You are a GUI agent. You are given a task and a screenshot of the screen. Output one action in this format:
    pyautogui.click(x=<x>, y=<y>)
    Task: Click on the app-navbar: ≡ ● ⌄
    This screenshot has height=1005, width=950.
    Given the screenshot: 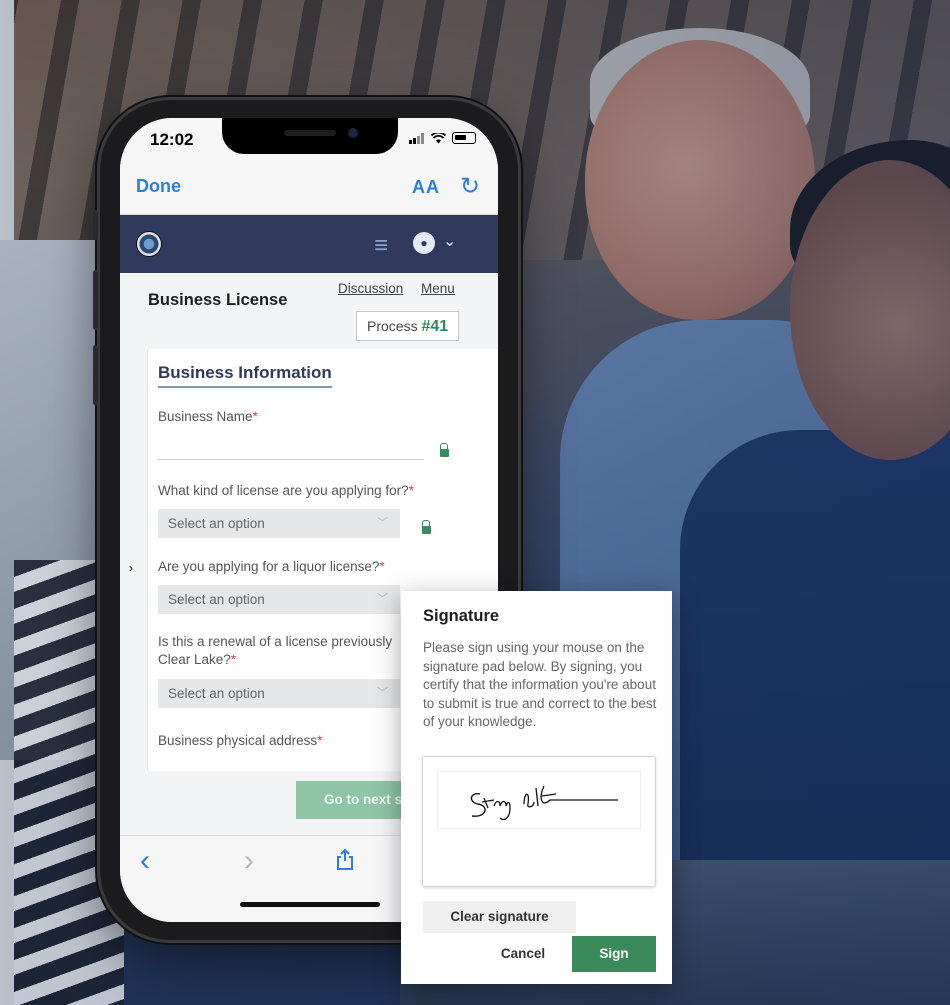 What is the action you would take?
    pyautogui.click(x=309, y=244)
    